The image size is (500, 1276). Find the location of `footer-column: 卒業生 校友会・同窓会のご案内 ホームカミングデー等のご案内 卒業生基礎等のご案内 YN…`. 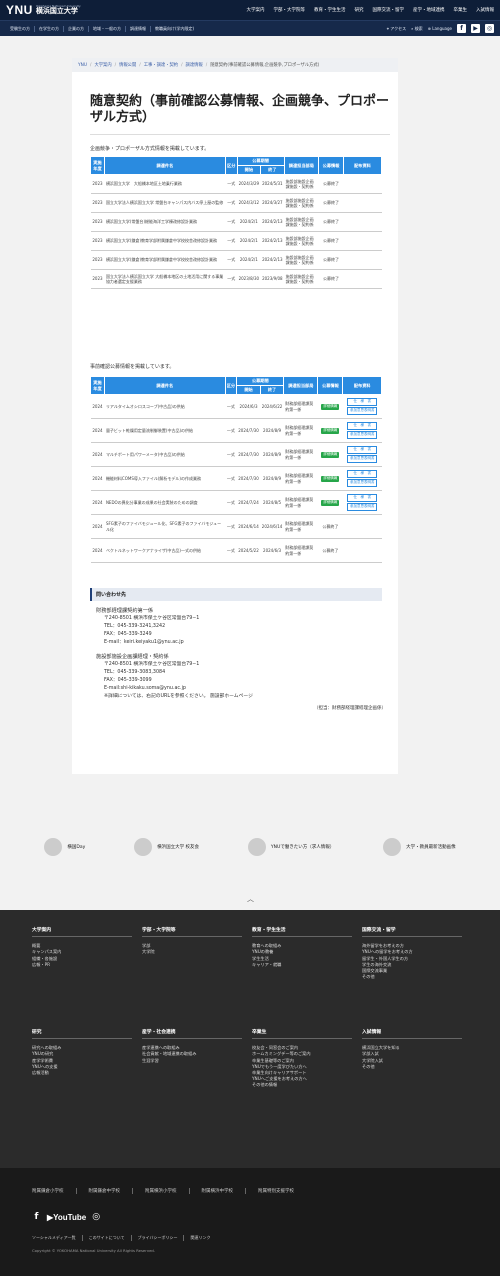

footer-column: 卒業生 校友会・同窓会のご案内 ホームカミングデー等のご案内 卒業生基礎等のご案内 YN… is located at coordinates (302, 1059).